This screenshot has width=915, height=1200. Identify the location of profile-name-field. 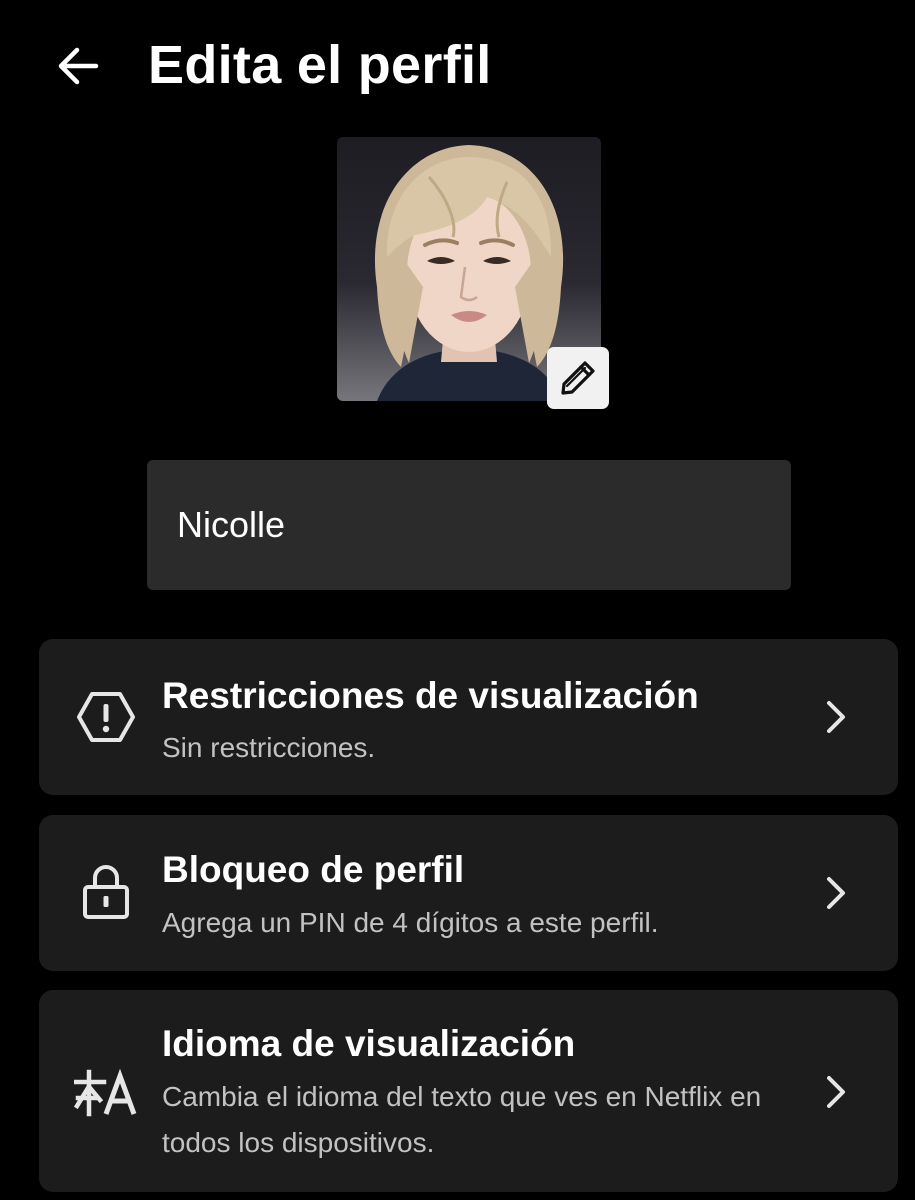
(469, 525).